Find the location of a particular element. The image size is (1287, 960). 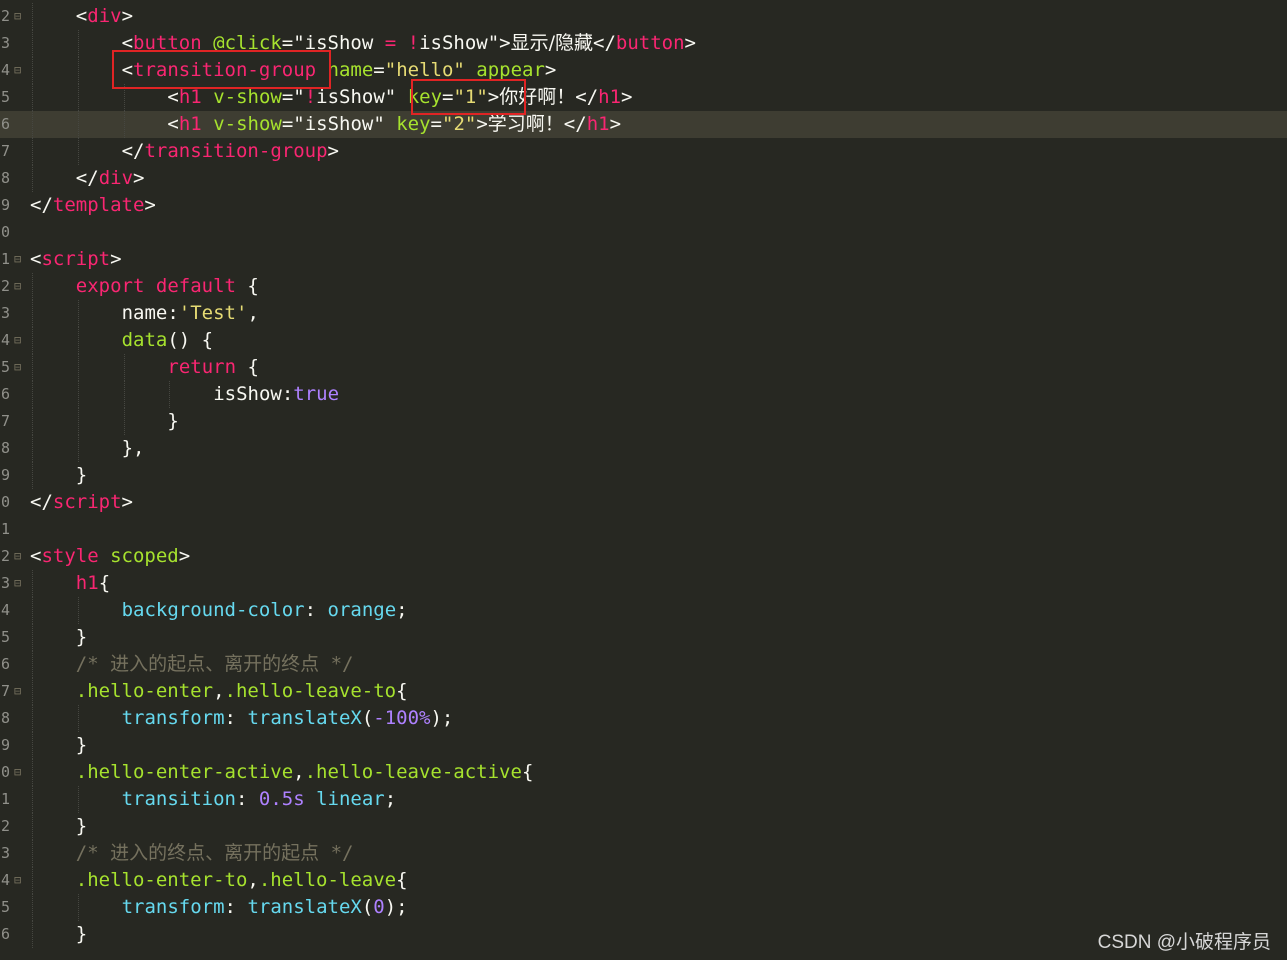

code-line: 0 is located at coordinates (643, 232).